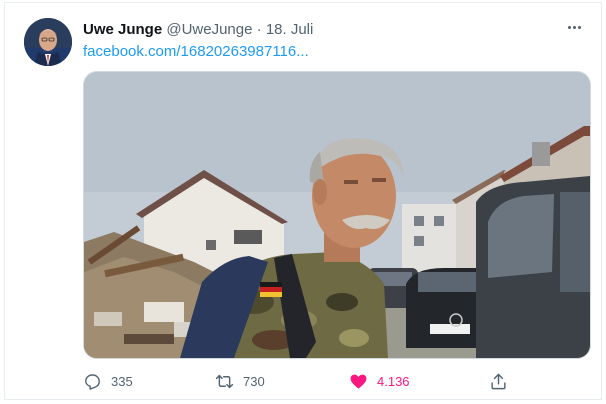 The image size is (606, 404). I want to click on avatar, so click(48, 42).